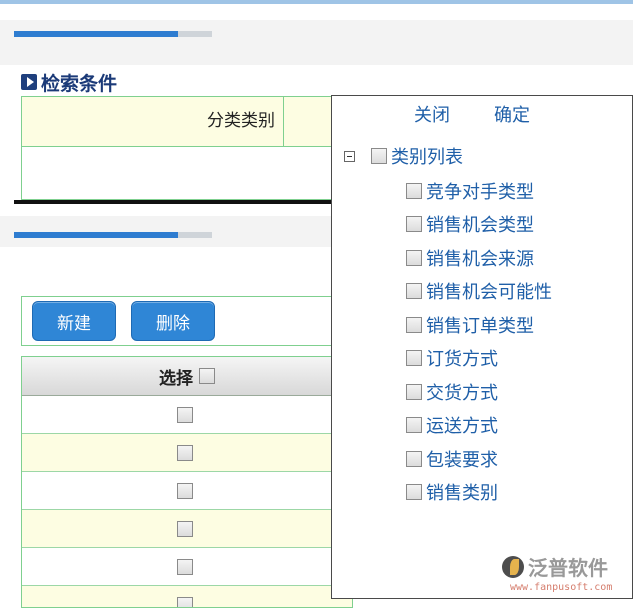 The height and width of the screenshot is (608, 633). Describe the element at coordinates (462, 459) in the screenshot. I see `tree-item-label: 包装要求` at that location.